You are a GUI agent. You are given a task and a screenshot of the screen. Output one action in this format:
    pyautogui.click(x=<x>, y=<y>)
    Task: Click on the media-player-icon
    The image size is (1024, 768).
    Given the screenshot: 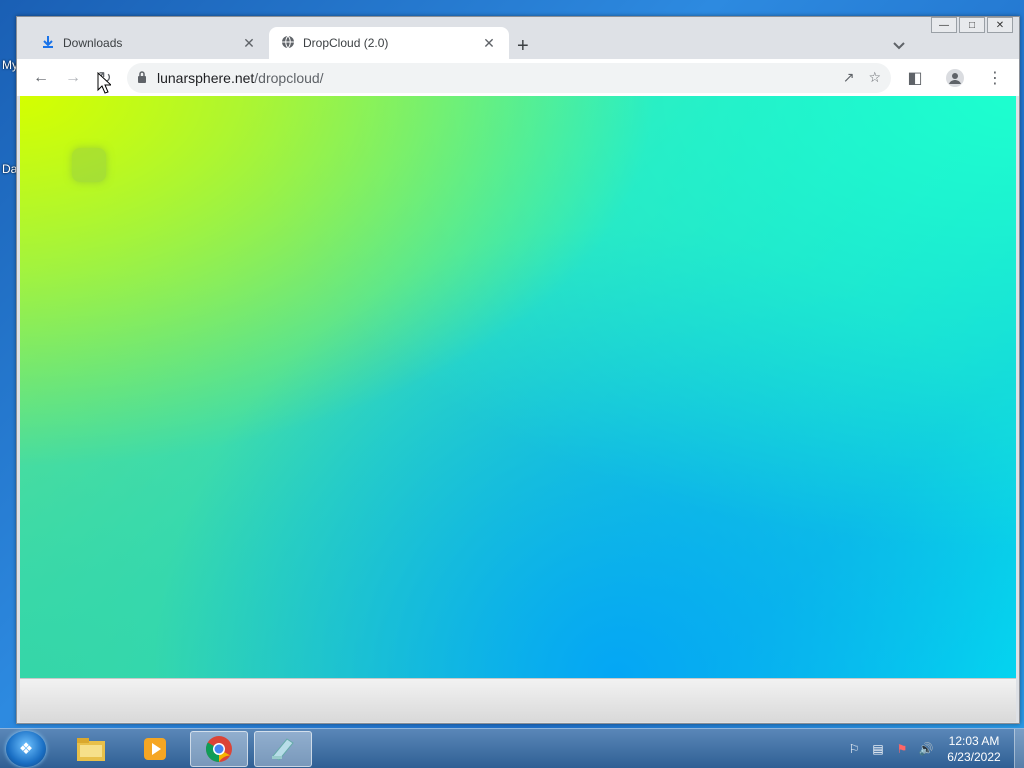 What is the action you would take?
    pyautogui.click(x=155, y=749)
    